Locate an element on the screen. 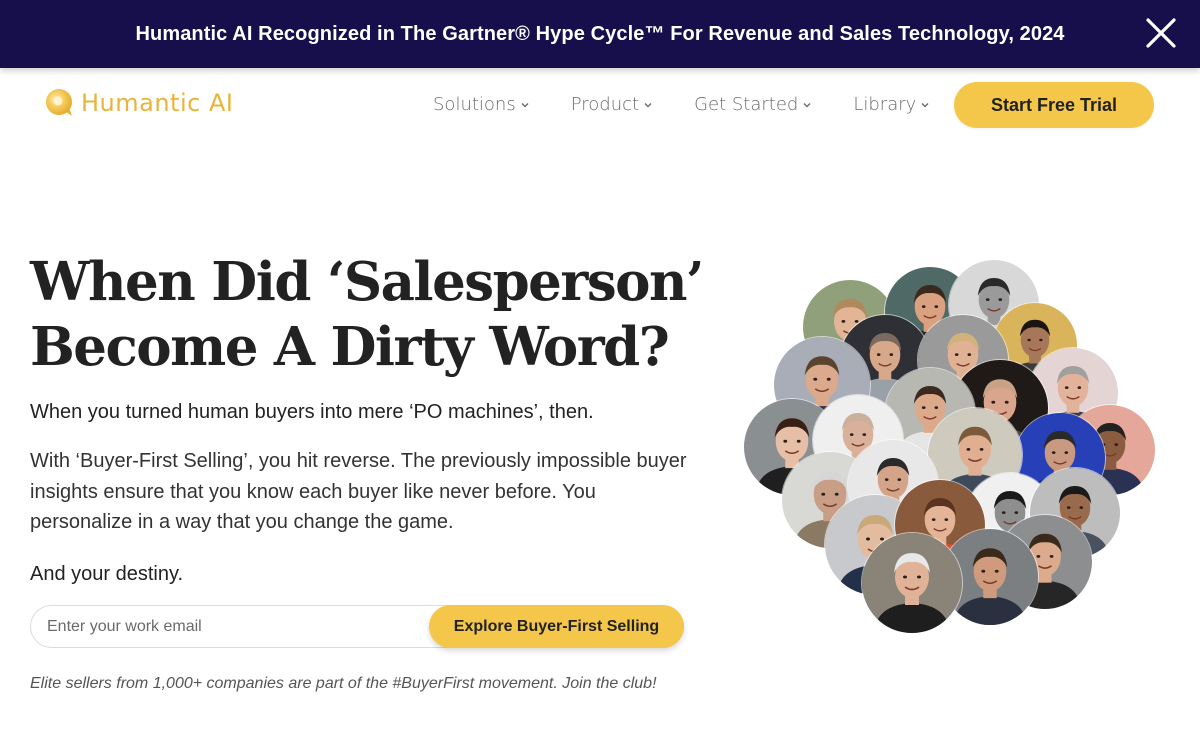 The image size is (1200, 750). nav-item-solutions: Solutions is located at coordinates (481, 104).